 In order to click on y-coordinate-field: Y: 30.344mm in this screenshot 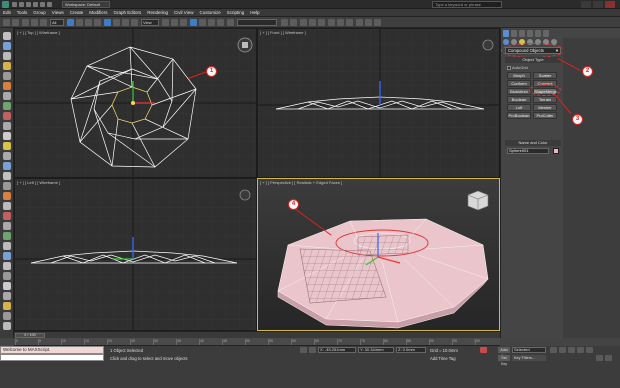, I will do `click(376, 350)`.